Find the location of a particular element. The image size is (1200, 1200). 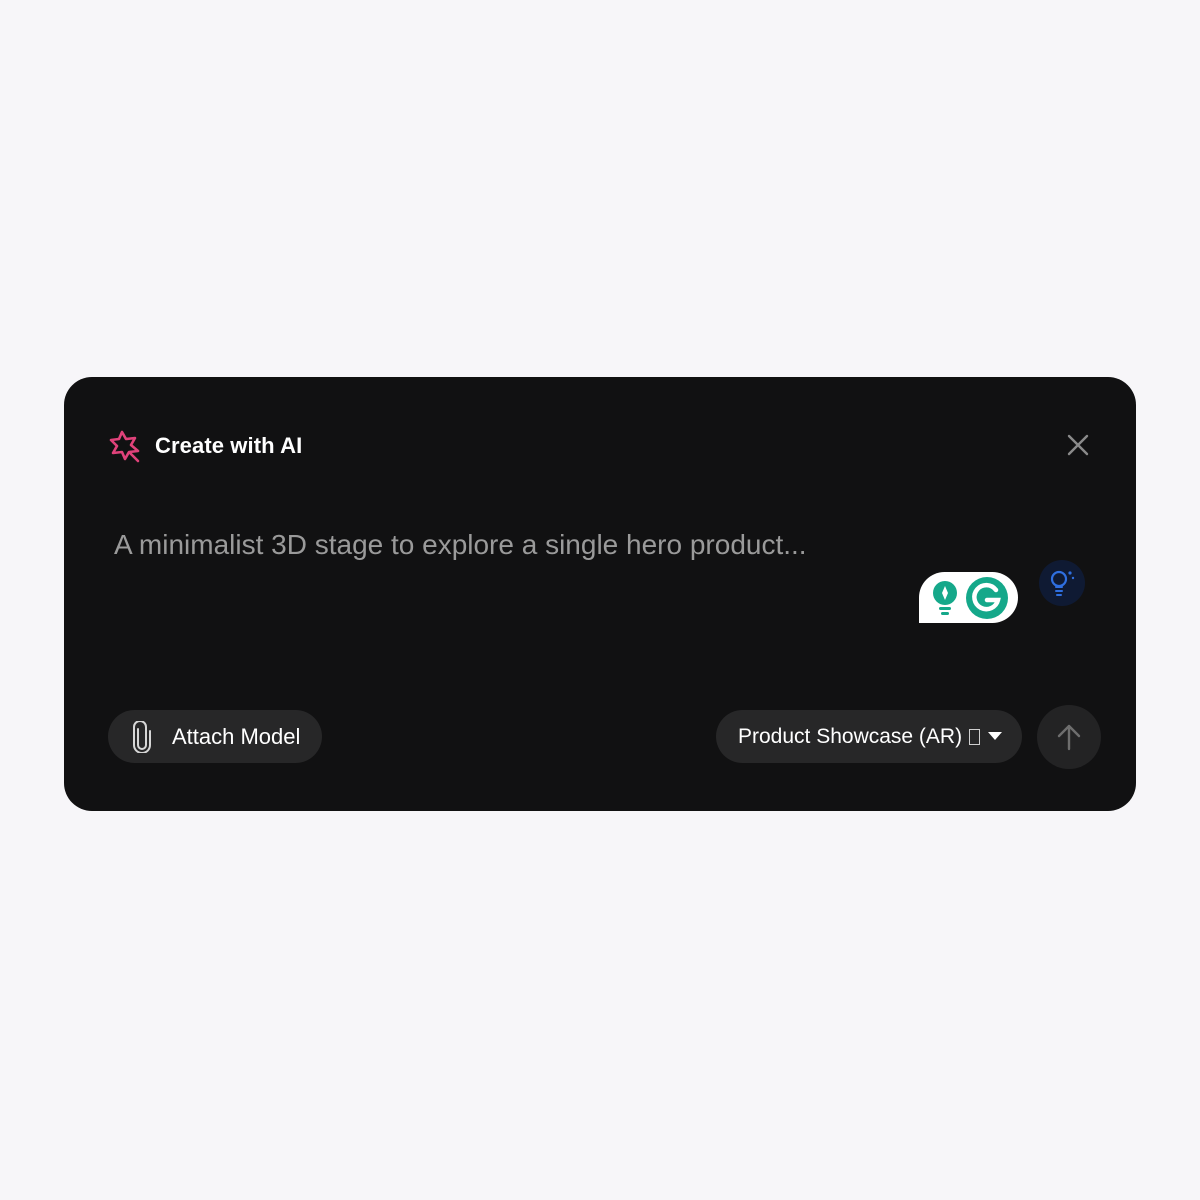

grammarly-widget is located at coordinates (968, 597).